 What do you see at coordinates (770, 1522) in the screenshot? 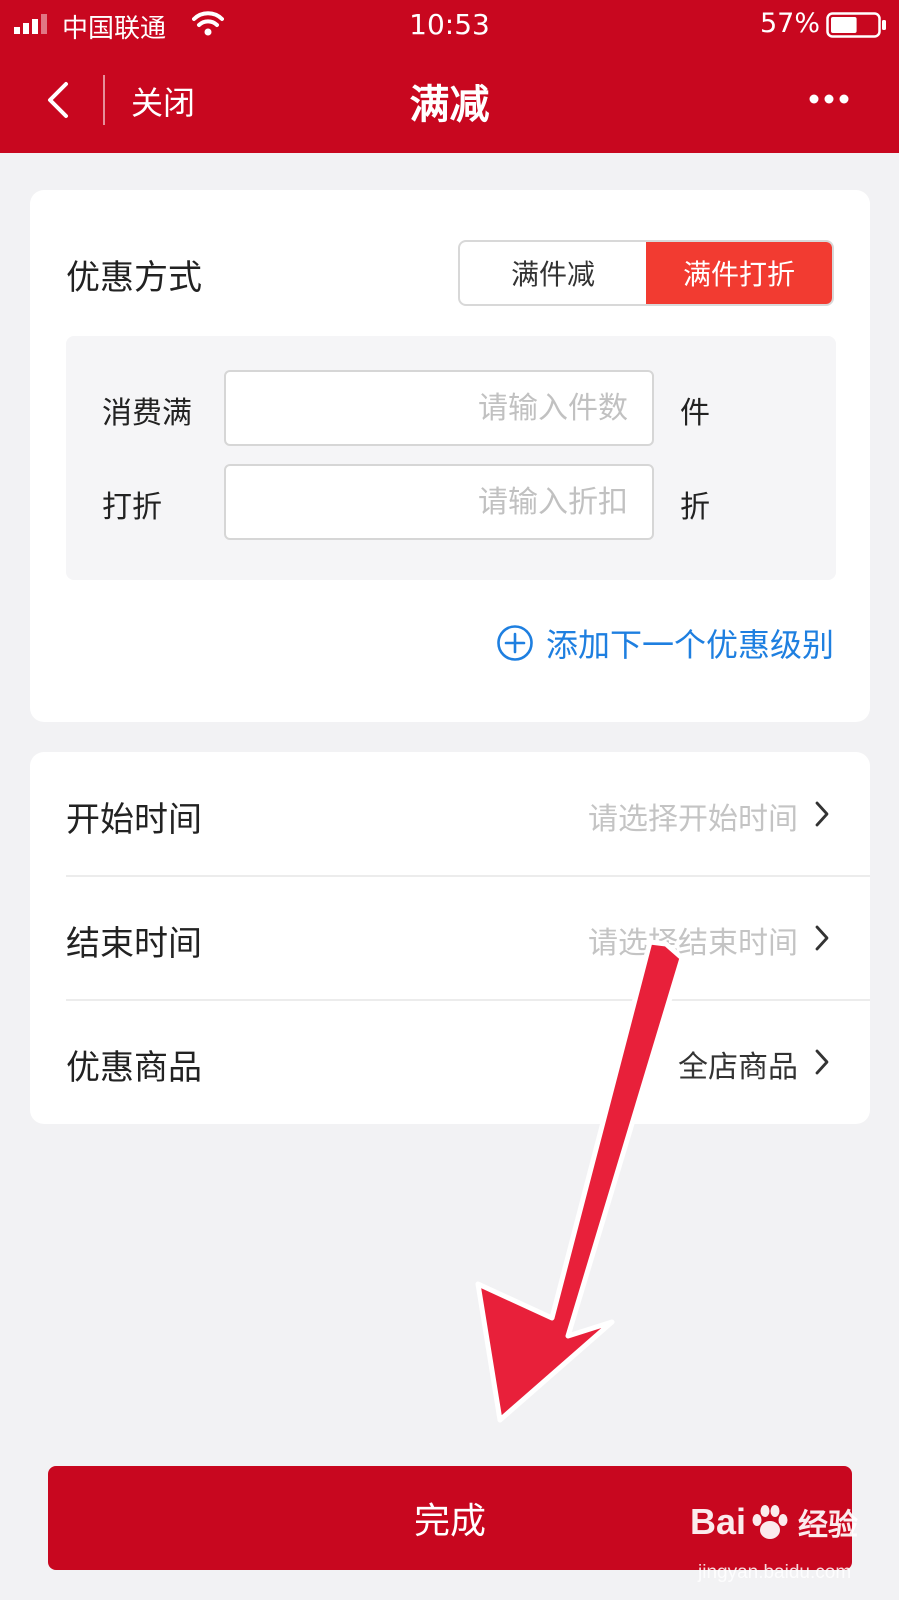
I see `paw-icon` at bounding box center [770, 1522].